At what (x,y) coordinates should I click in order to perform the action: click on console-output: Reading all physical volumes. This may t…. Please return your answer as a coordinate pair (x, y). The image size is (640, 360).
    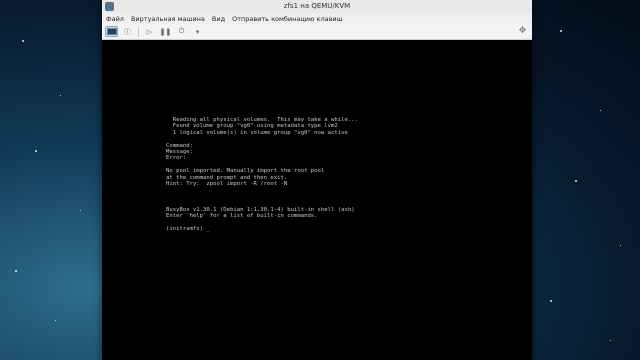
    Looking at the image, I should click on (262, 174).